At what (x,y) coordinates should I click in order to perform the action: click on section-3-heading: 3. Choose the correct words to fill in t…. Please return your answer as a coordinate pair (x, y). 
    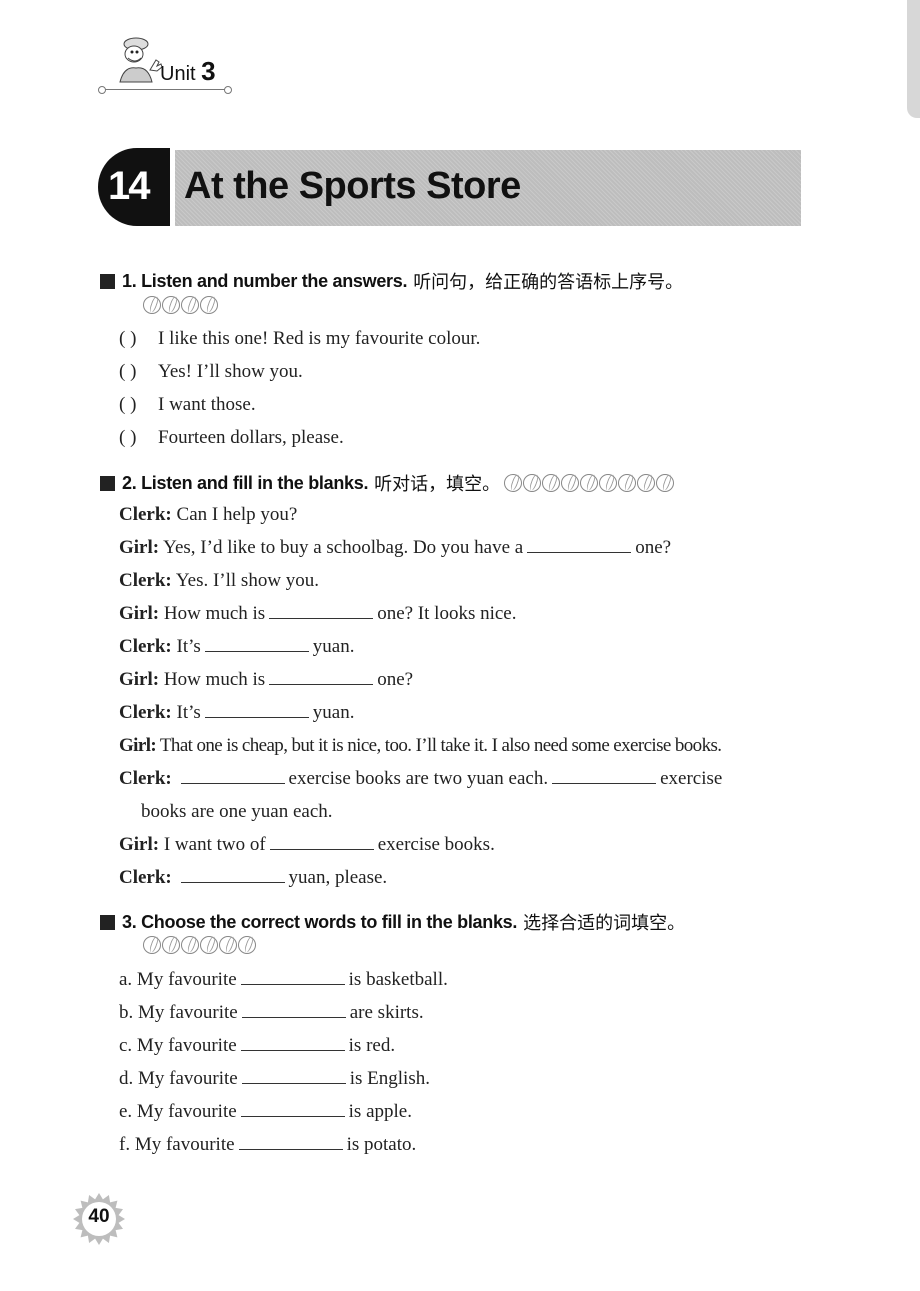
    Looking at the image, I should click on (392, 922).